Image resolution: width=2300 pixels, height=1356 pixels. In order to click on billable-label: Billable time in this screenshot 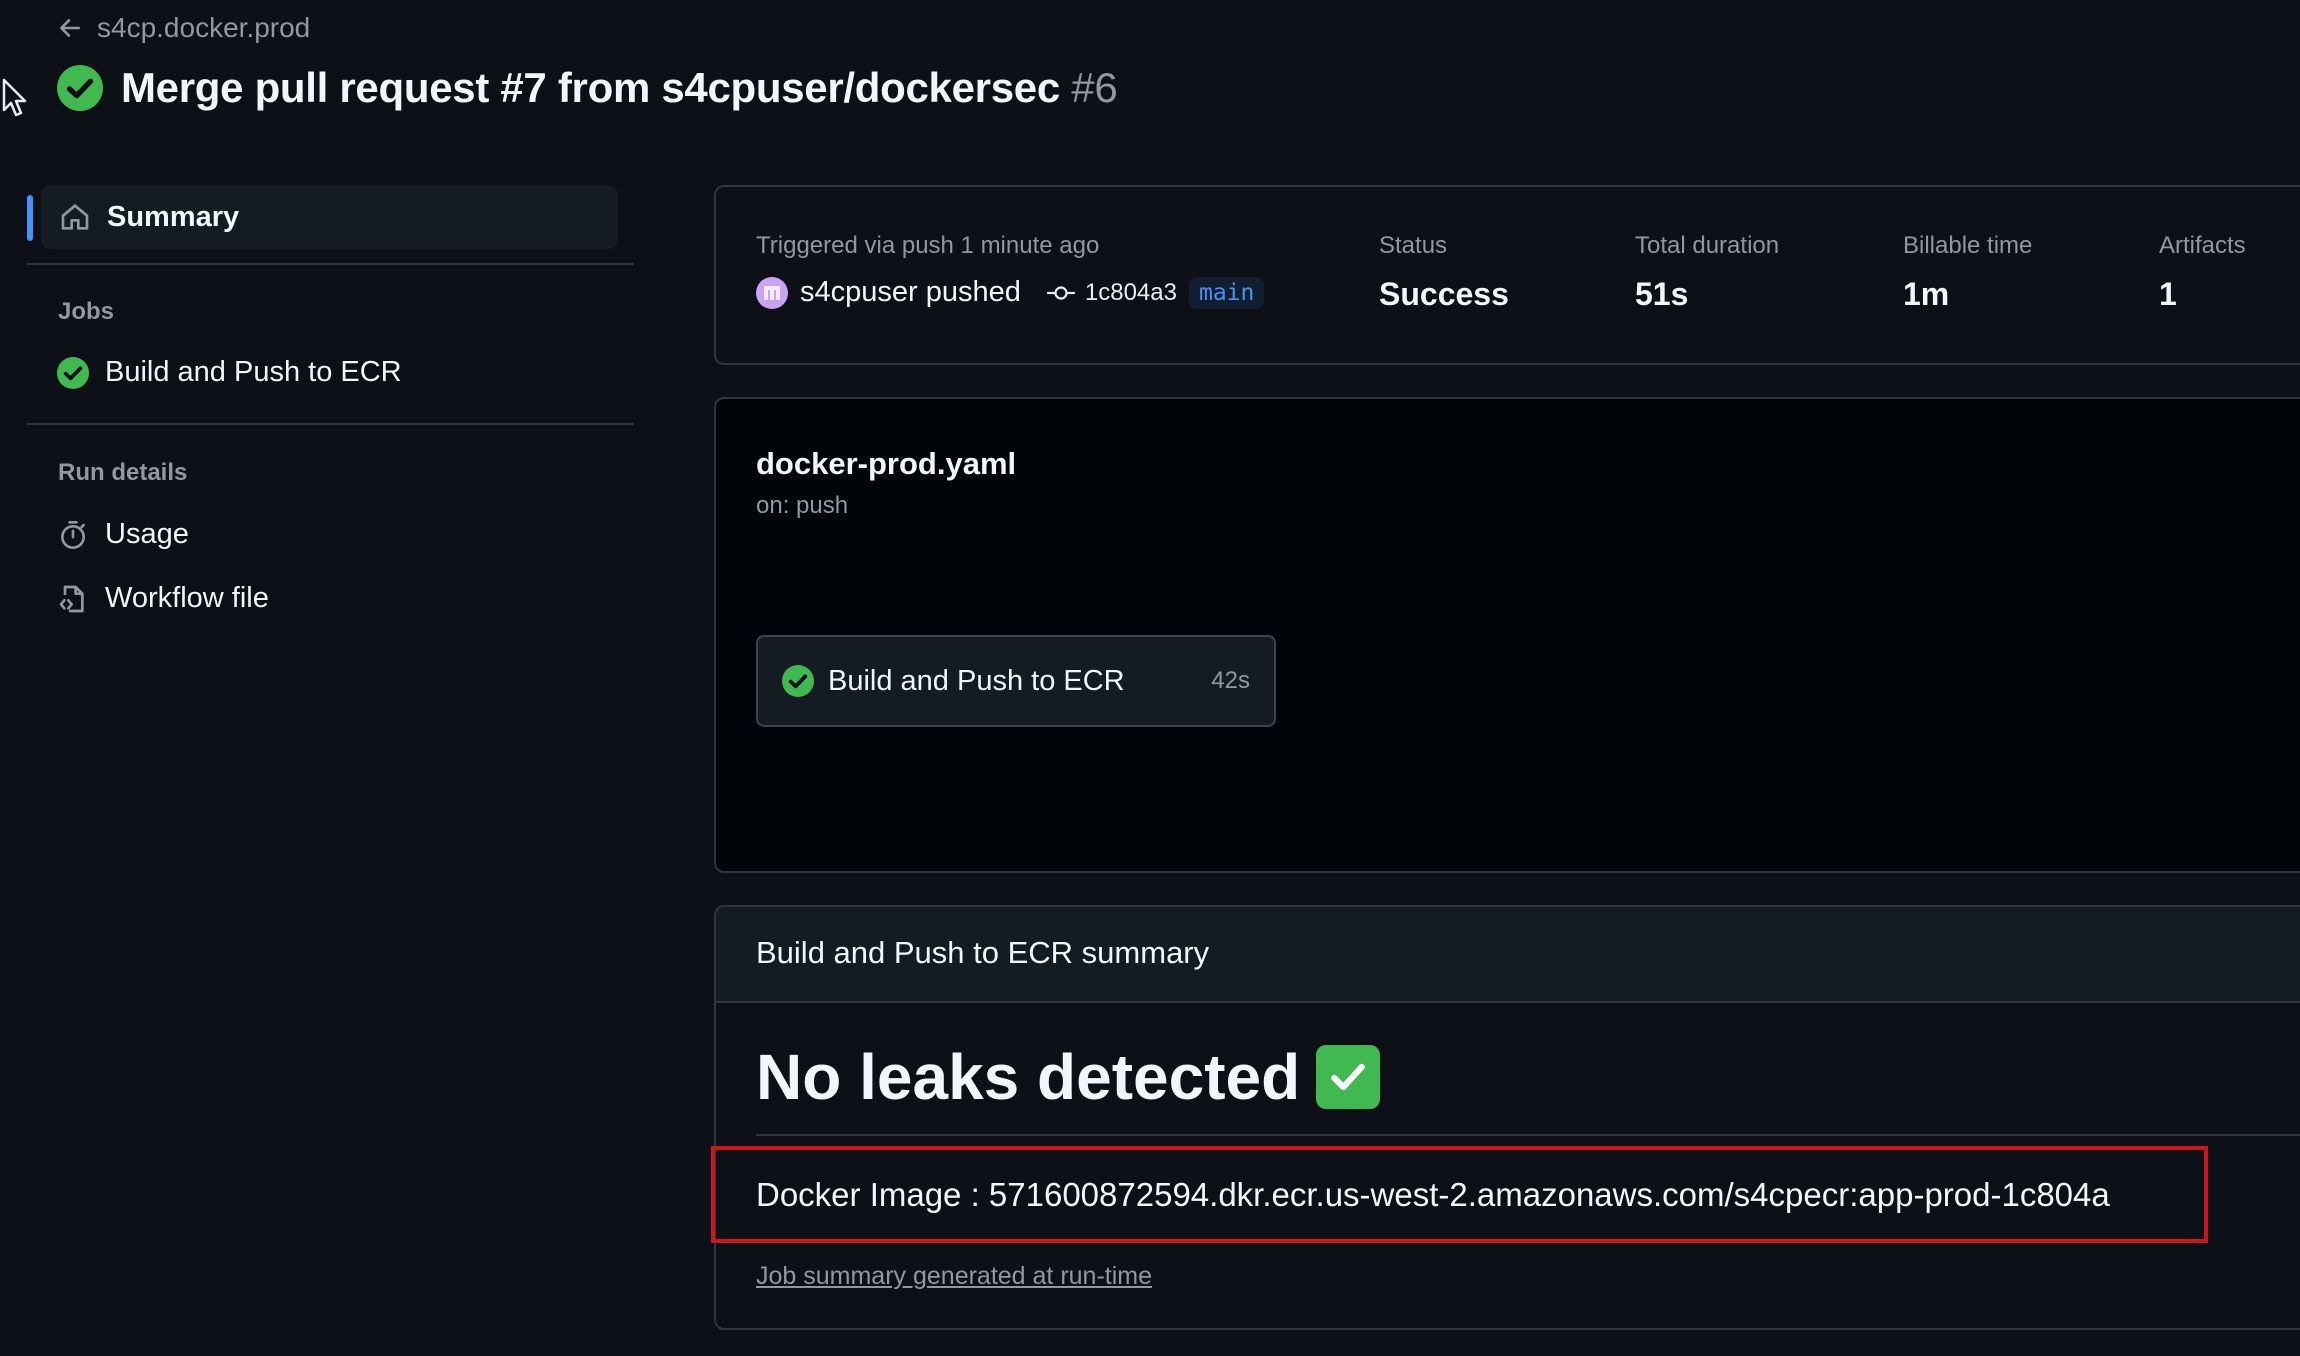, I will do `click(1968, 245)`.